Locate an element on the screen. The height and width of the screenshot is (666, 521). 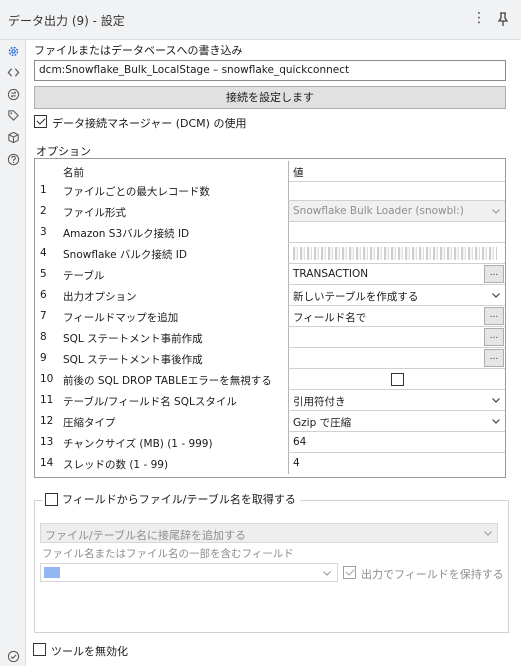
thread-count-input: 4 is located at coordinates (396, 463).